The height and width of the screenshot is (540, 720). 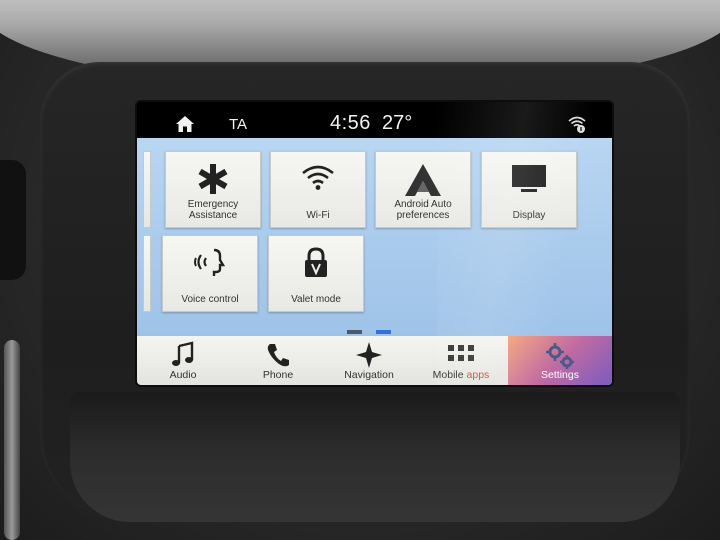 What do you see at coordinates (316, 262) in the screenshot?
I see `padlock-icon` at bounding box center [316, 262].